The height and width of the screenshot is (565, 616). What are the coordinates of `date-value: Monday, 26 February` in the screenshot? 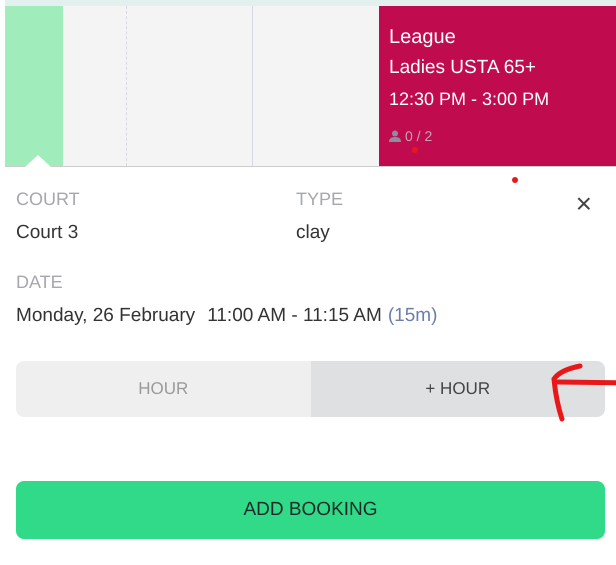 It's located at (106, 316).